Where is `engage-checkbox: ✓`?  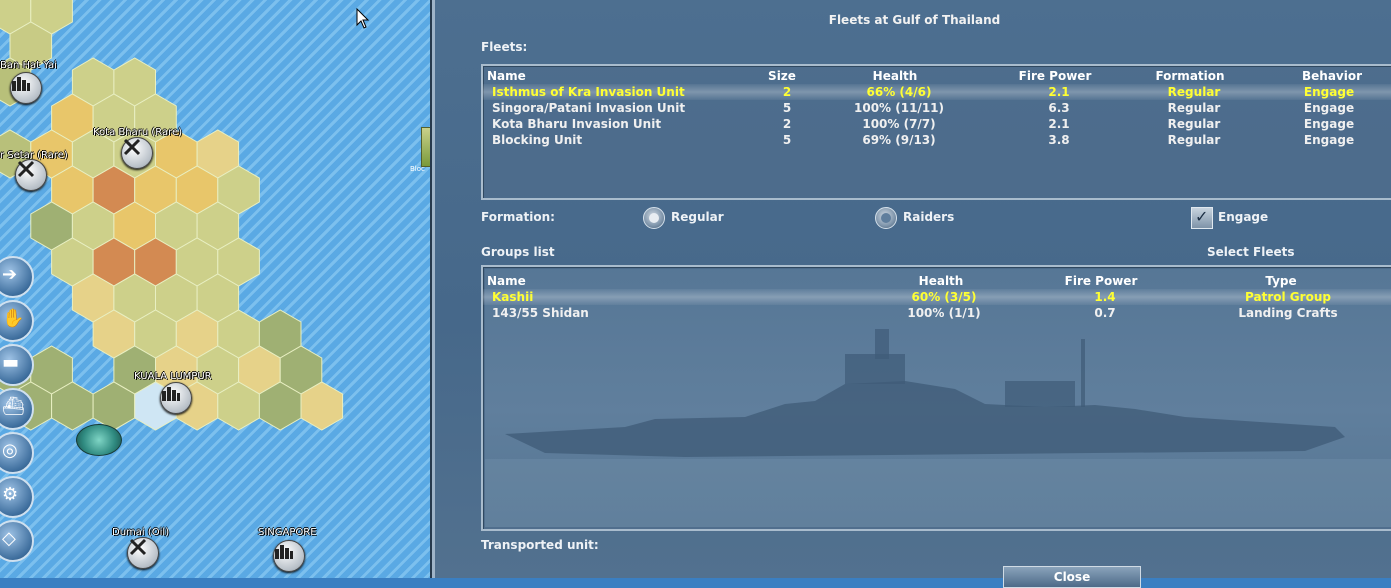
engage-checkbox: ✓ is located at coordinates (1202, 218).